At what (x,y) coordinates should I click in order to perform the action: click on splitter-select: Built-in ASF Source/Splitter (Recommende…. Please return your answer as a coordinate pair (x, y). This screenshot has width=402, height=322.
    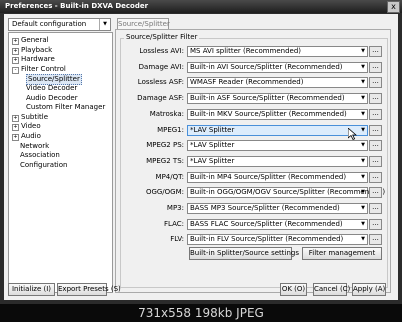
    Looking at the image, I should click on (277, 99).